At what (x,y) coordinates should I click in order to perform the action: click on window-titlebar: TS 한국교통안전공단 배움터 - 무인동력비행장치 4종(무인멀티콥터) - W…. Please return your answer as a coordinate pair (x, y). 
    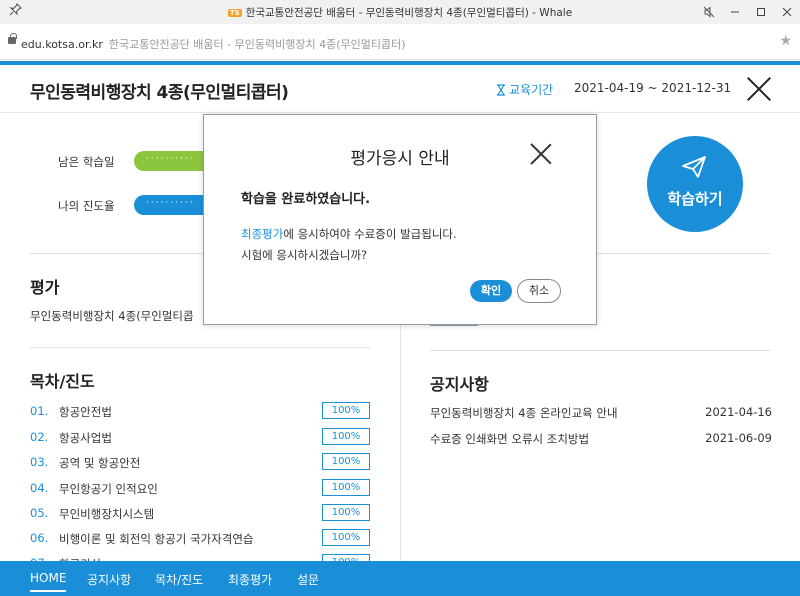
    Looking at the image, I should click on (400, 12).